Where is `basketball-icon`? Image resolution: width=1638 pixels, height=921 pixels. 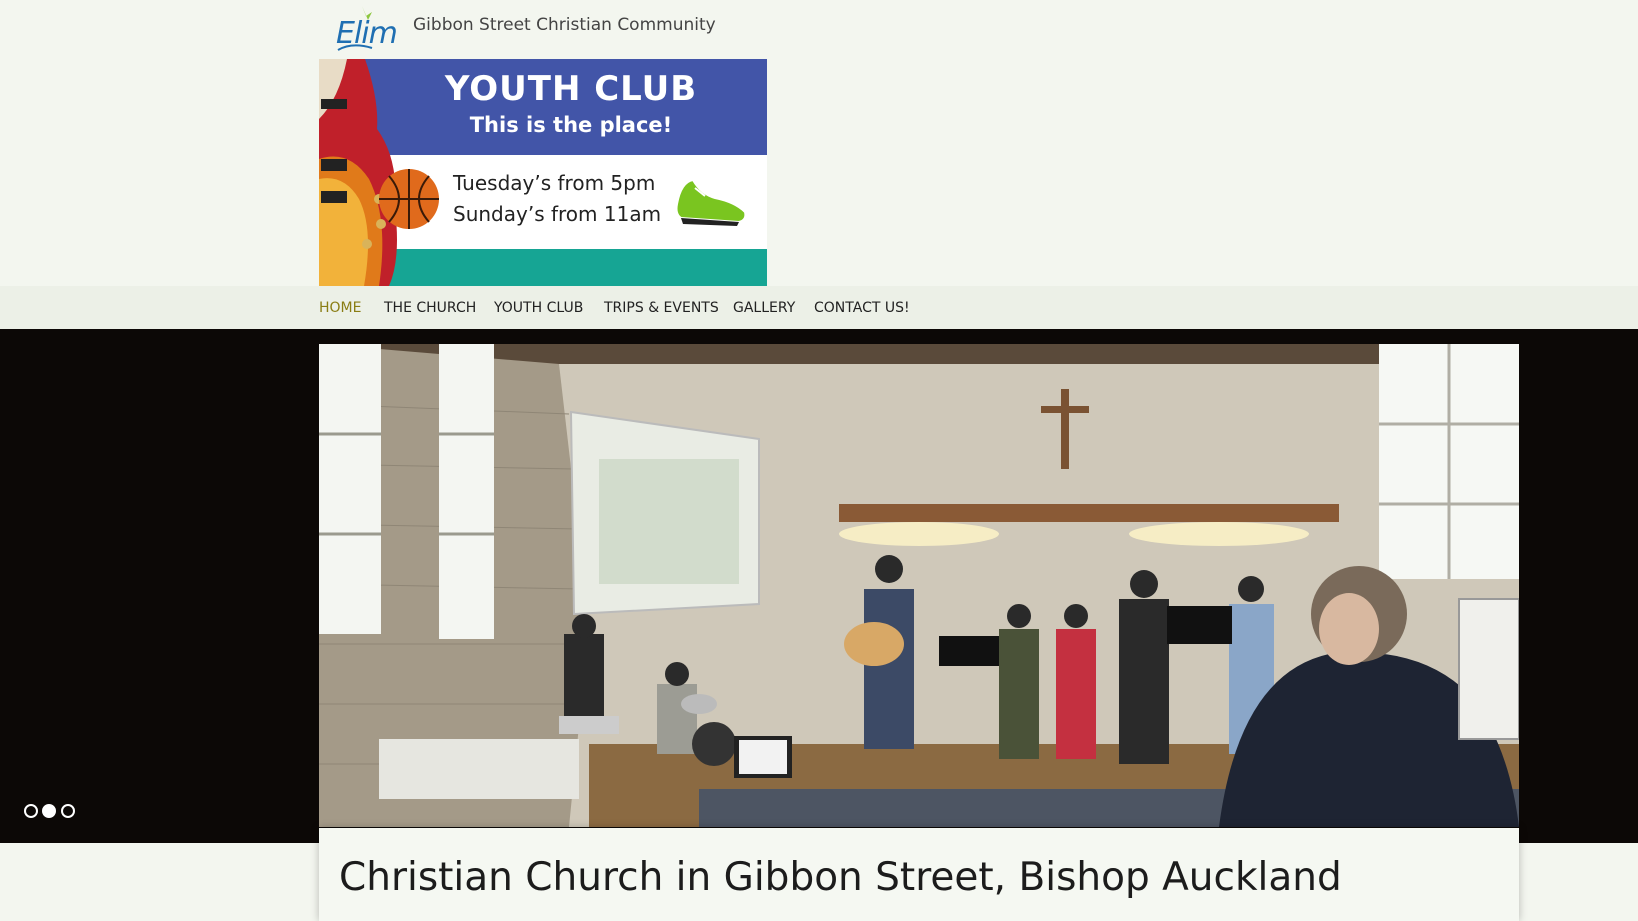 basketball-icon is located at coordinates (409, 199).